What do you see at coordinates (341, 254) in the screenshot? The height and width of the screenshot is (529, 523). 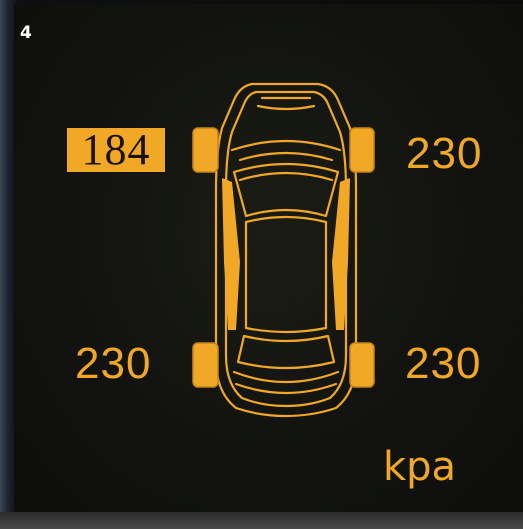 I see `car-right-pillar` at bounding box center [341, 254].